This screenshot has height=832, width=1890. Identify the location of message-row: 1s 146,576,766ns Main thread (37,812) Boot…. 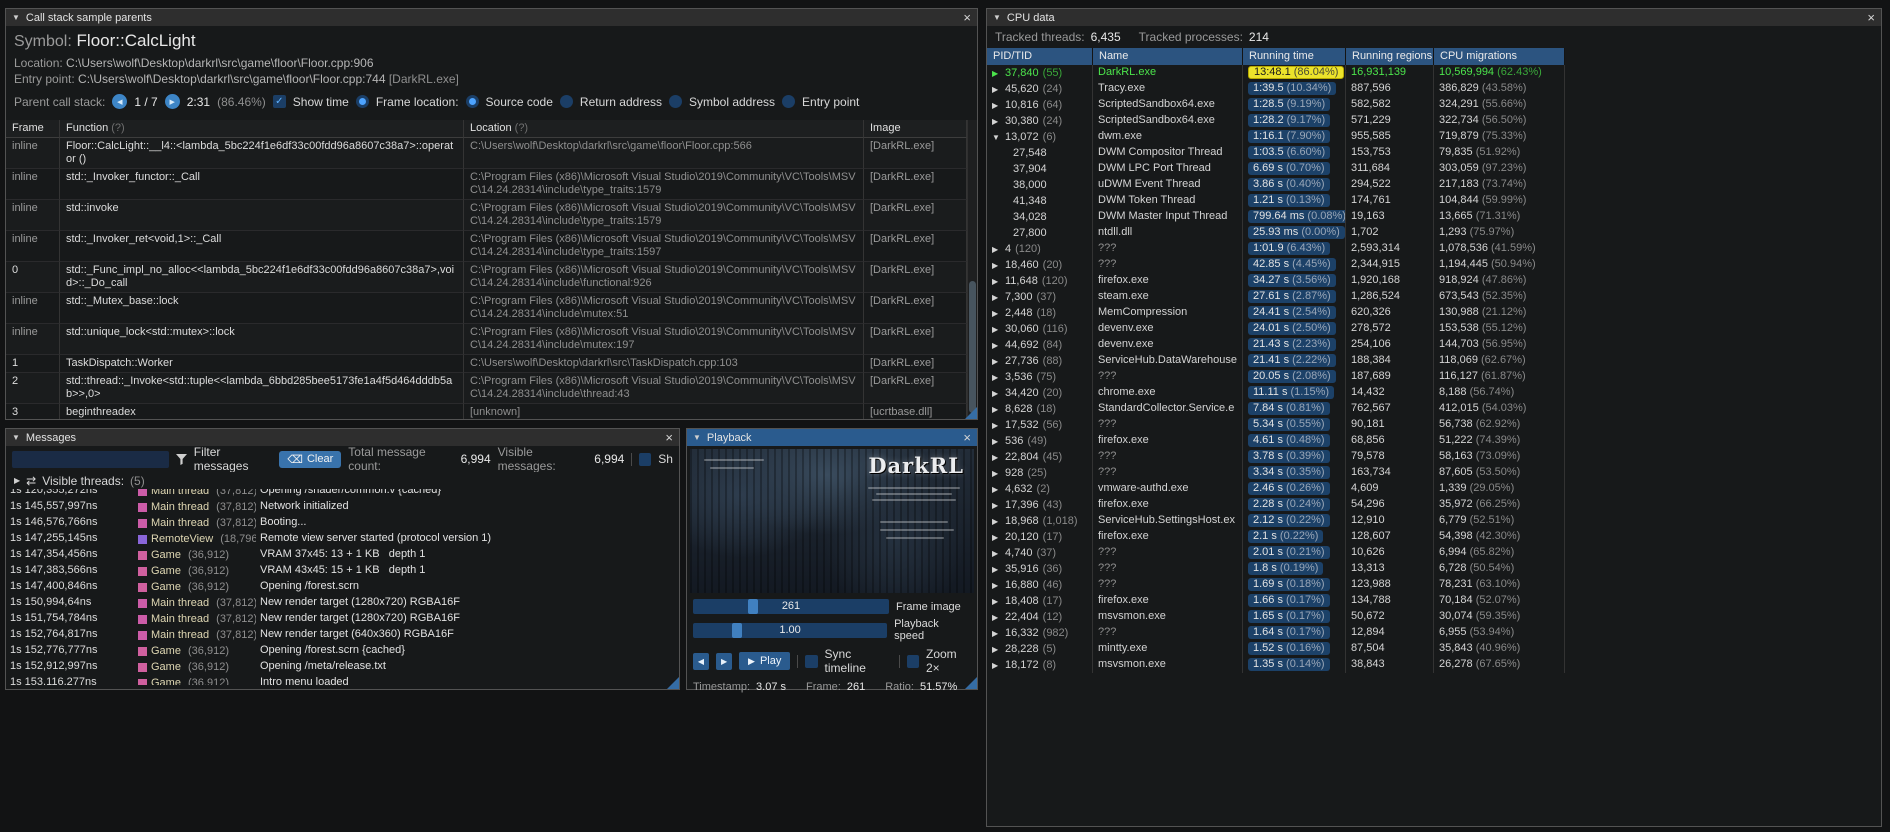
(342, 523).